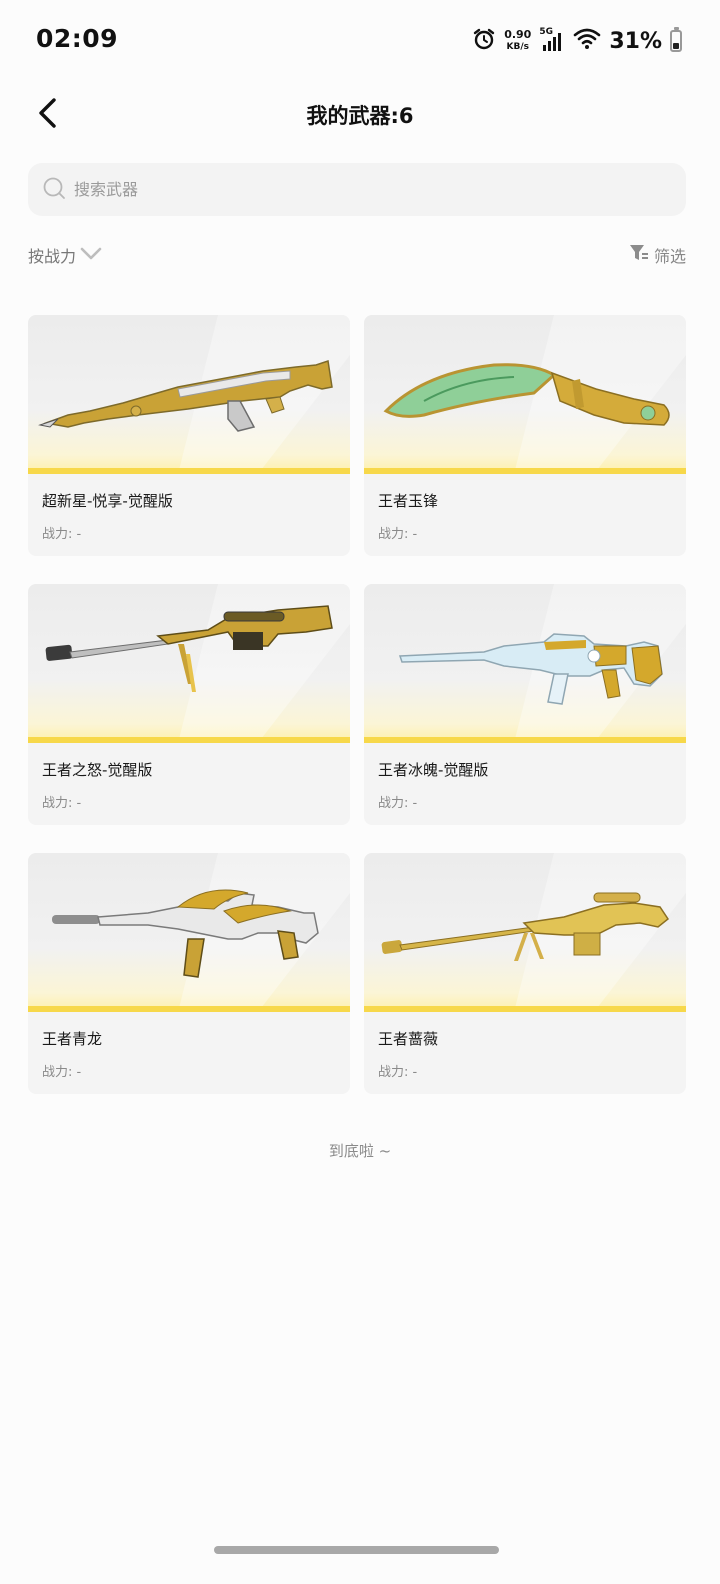  What do you see at coordinates (484, 41) in the screenshot?
I see `alarm-icon` at bounding box center [484, 41].